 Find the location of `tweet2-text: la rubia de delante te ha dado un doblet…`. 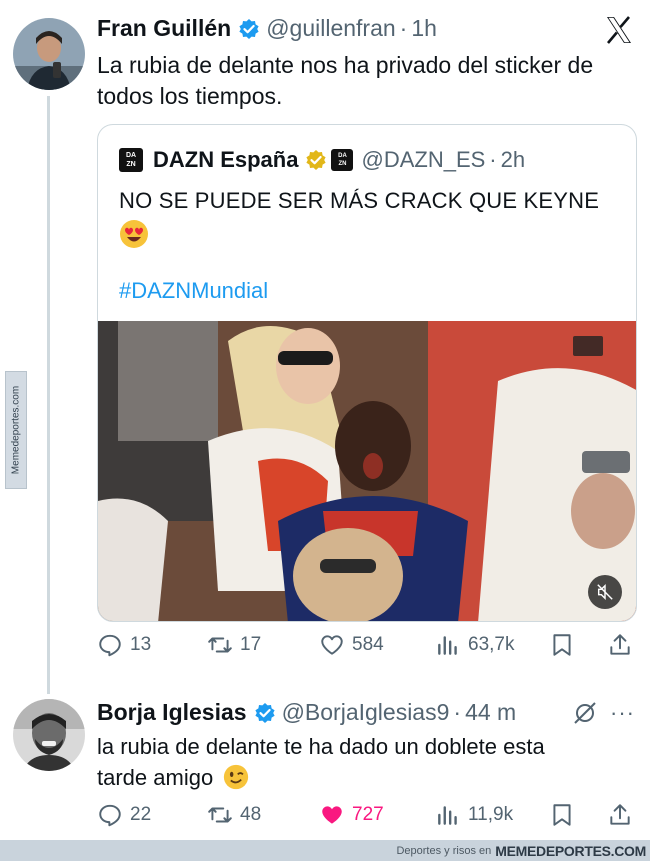

tweet2-text: la rubia de delante te ha dado un doblet… is located at coordinates (321, 762).